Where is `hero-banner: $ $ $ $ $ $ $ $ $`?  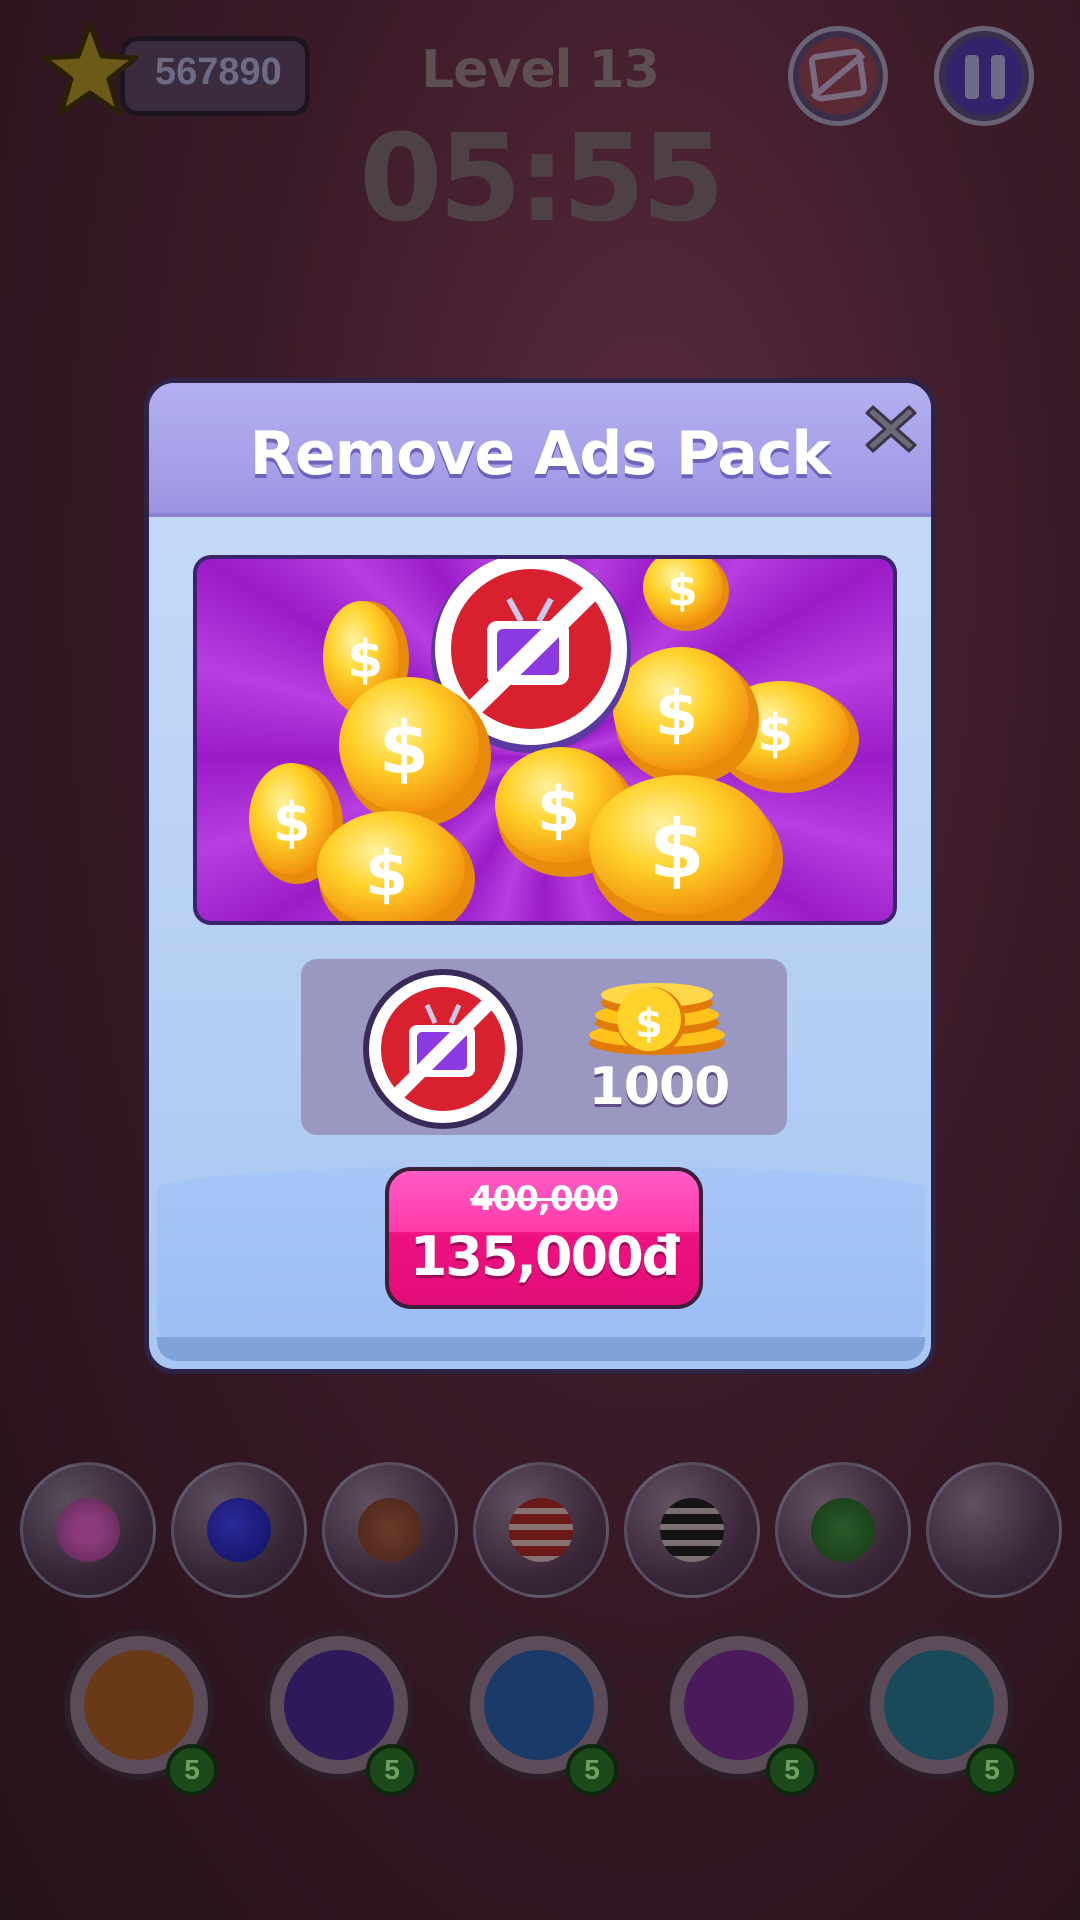 hero-banner: $ $ $ $ $ $ $ $ $ is located at coordinates (545, 740).